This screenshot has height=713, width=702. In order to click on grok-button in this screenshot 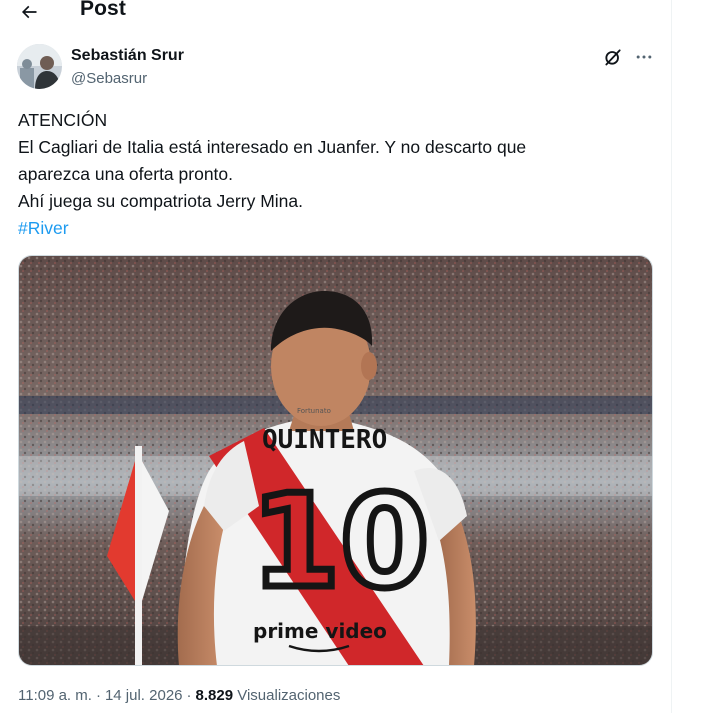, I will do `click(613, 57)`.